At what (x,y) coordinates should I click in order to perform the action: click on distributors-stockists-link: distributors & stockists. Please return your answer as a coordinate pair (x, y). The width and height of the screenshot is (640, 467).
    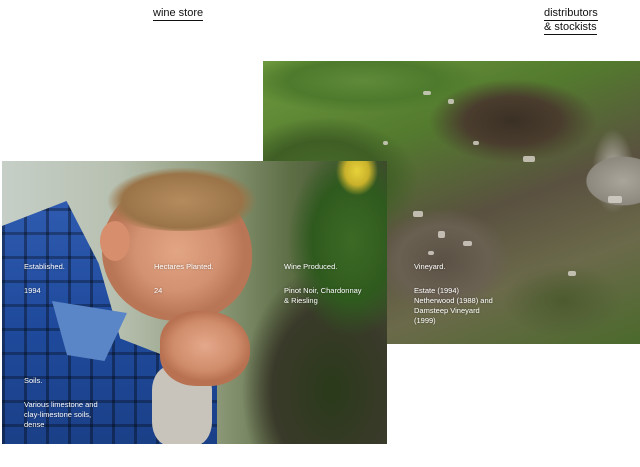
    Looking at the image, I should click on (571, 21).